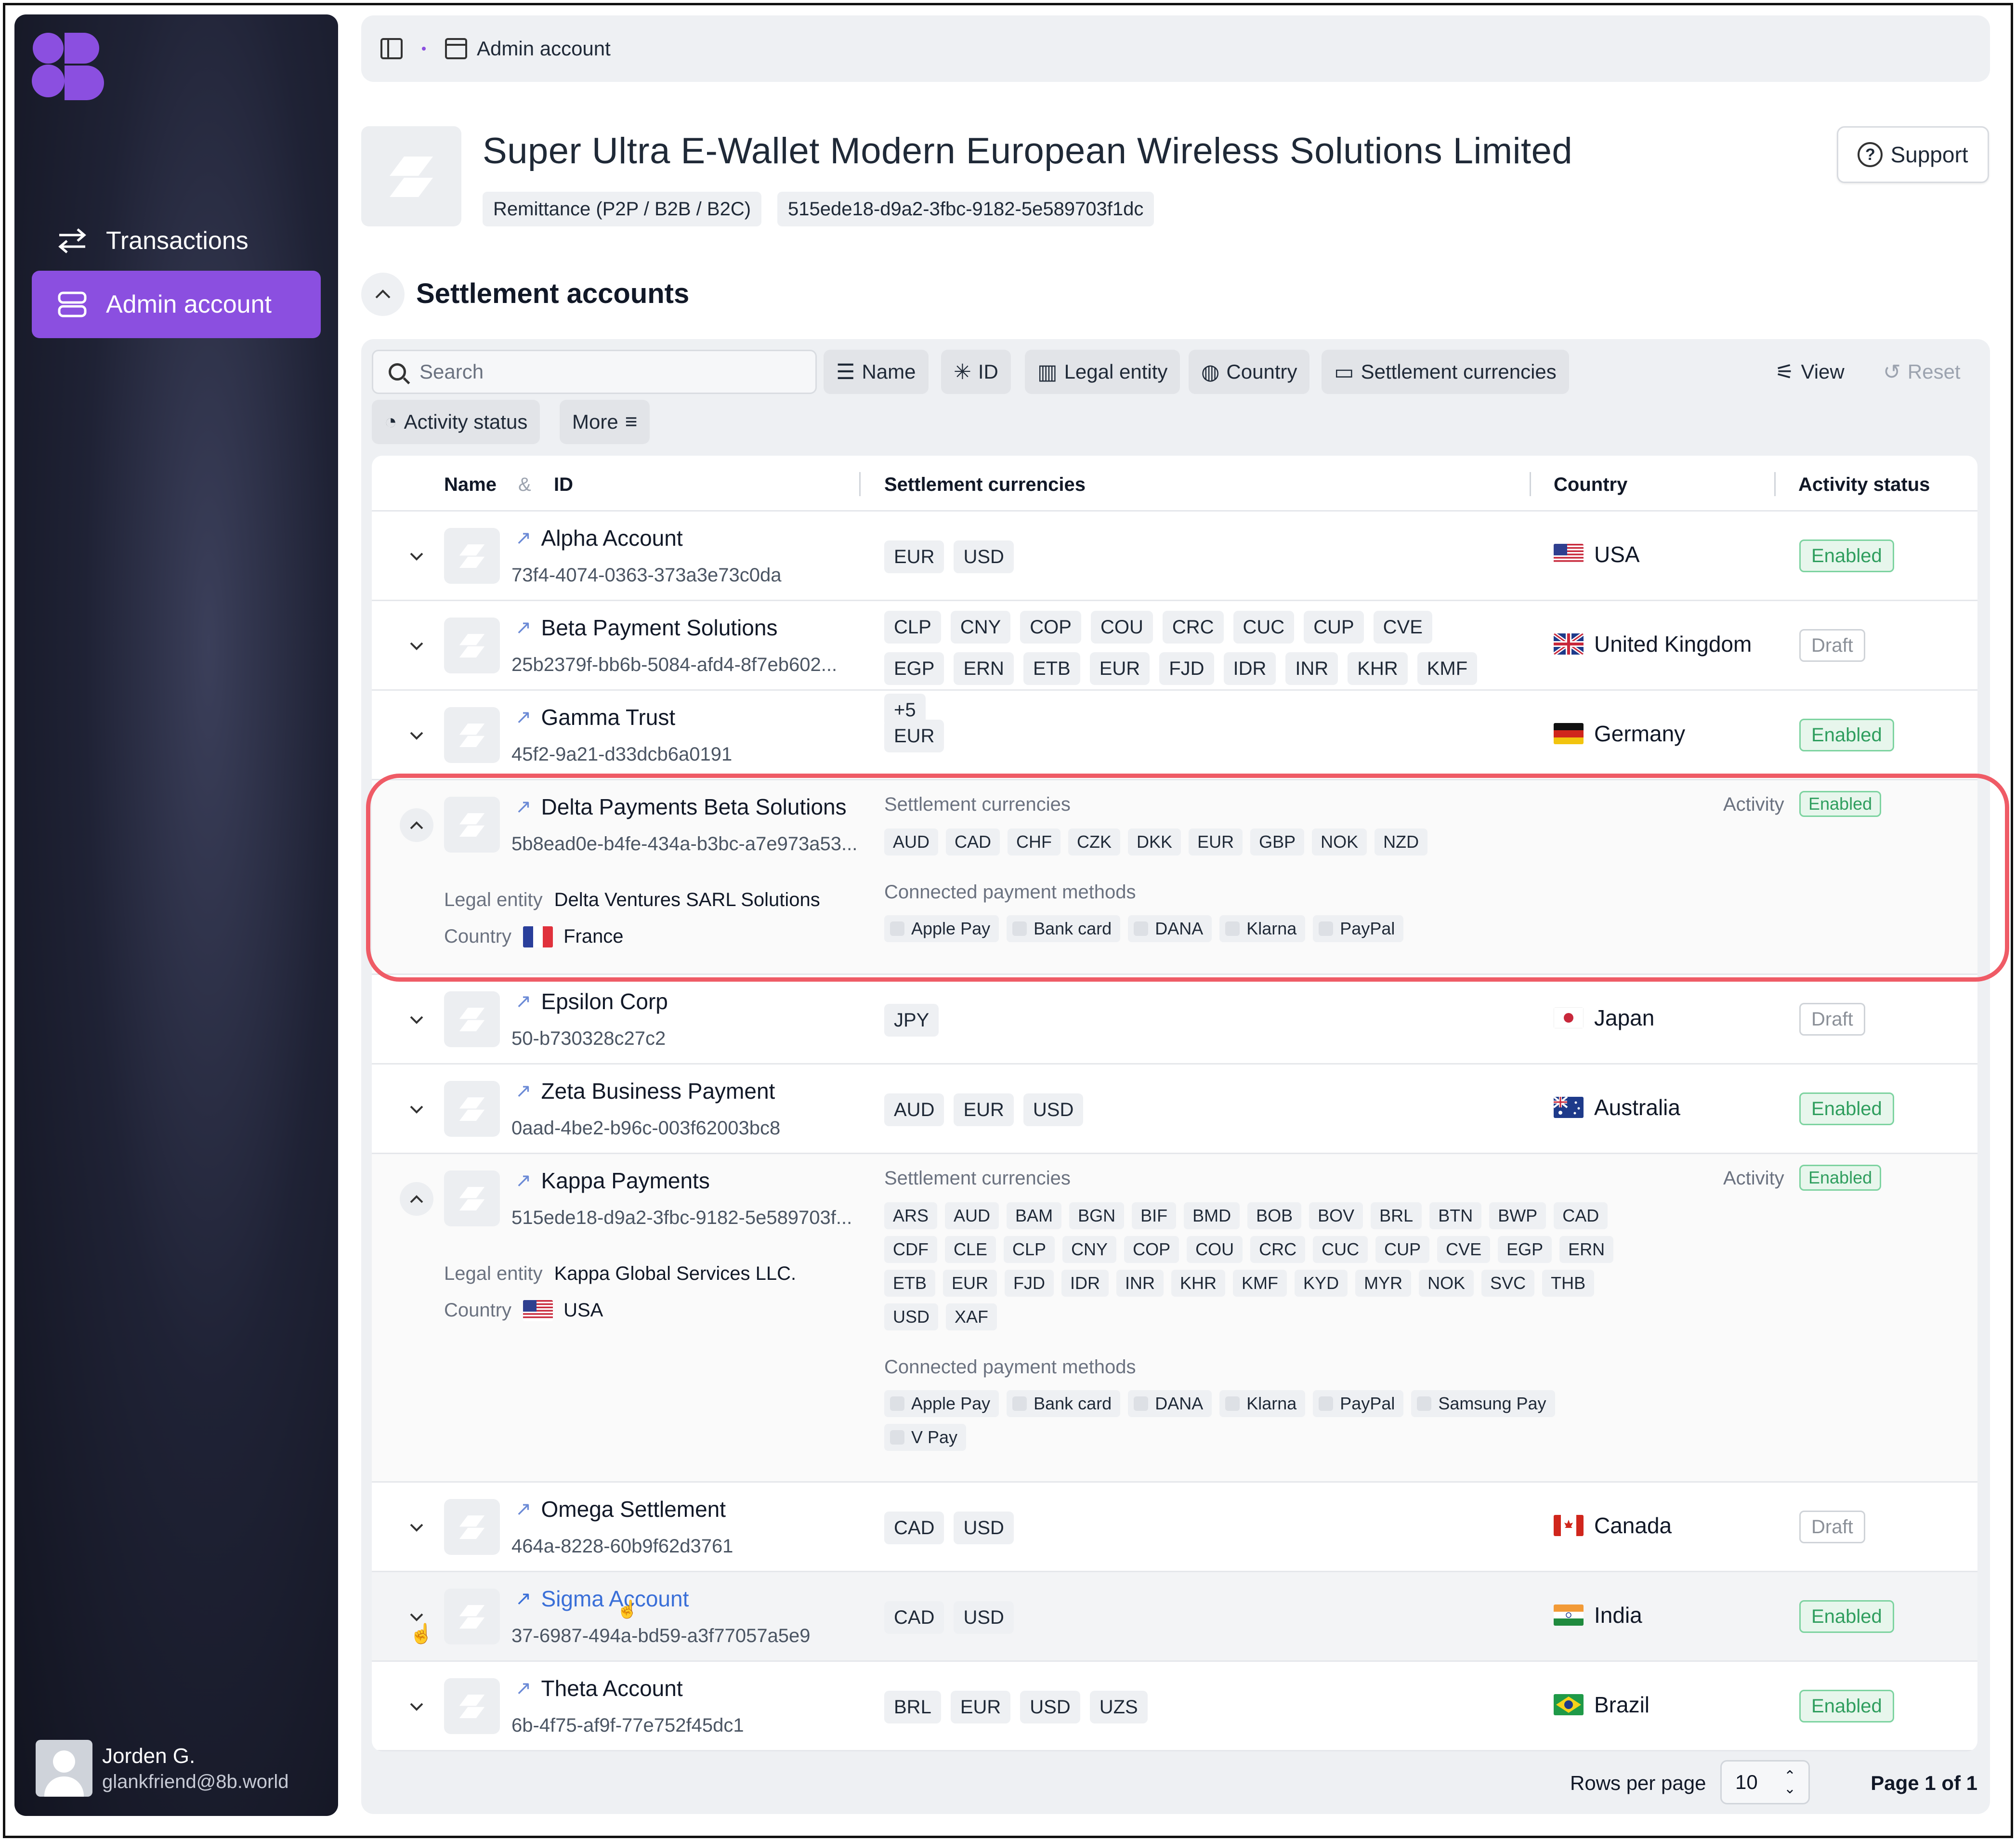  I want to click on country-value: USA, so click(583, 1310).